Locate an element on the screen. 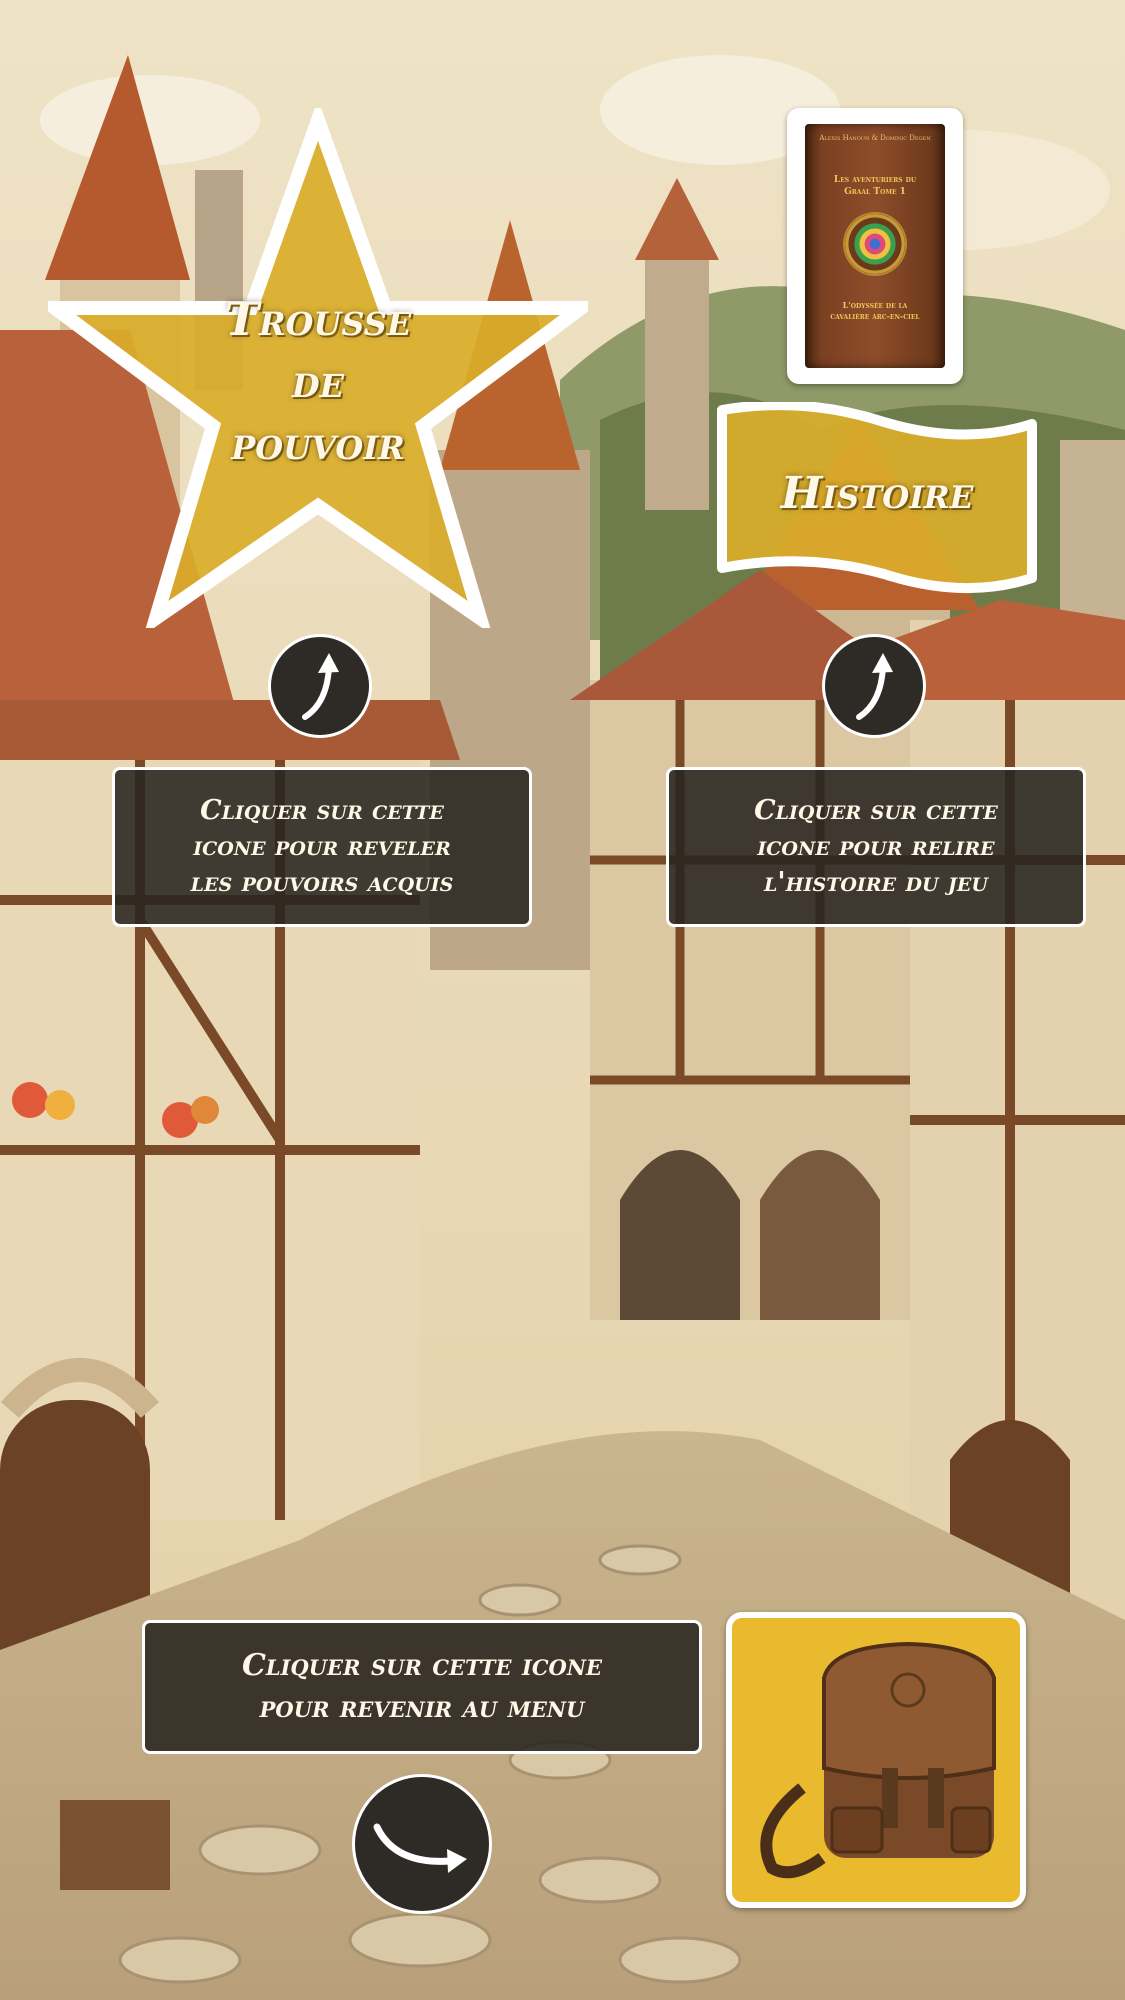  hint-line: Cliquer sur cette icone is located at coordinates (422, 1665).